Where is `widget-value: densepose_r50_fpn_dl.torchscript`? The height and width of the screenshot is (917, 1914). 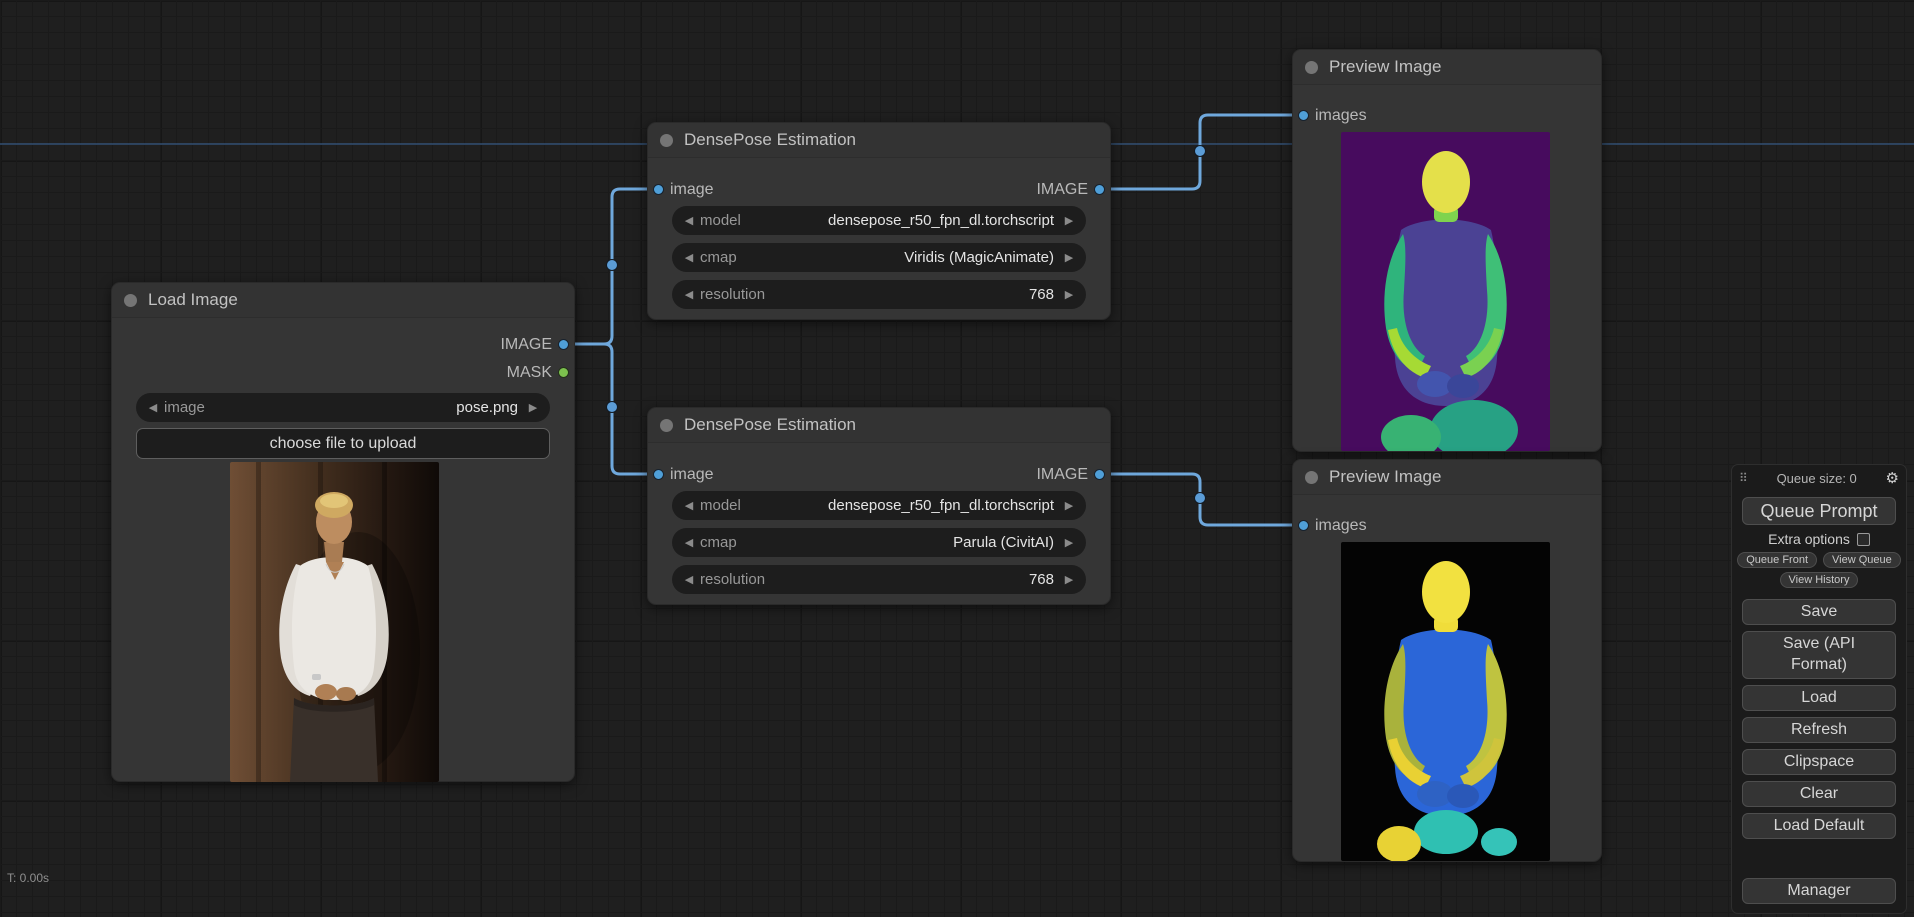 widget-value: densepose_r50_fpn_dl.torchscript is located at coordinates (941, 505).